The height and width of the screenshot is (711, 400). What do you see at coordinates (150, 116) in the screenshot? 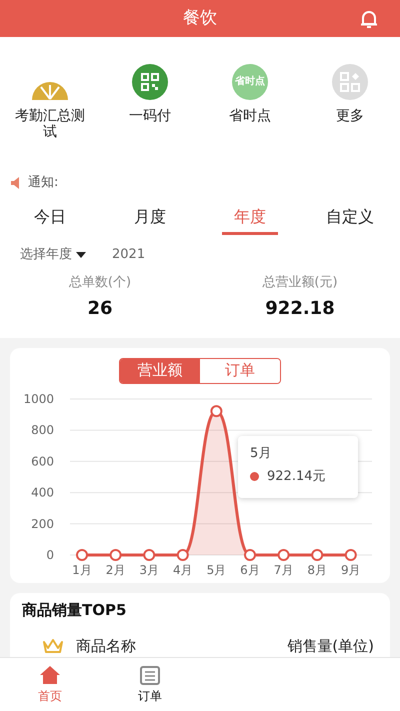
I see `shortcut-label: 一码付` at bounding box center [150, 116].